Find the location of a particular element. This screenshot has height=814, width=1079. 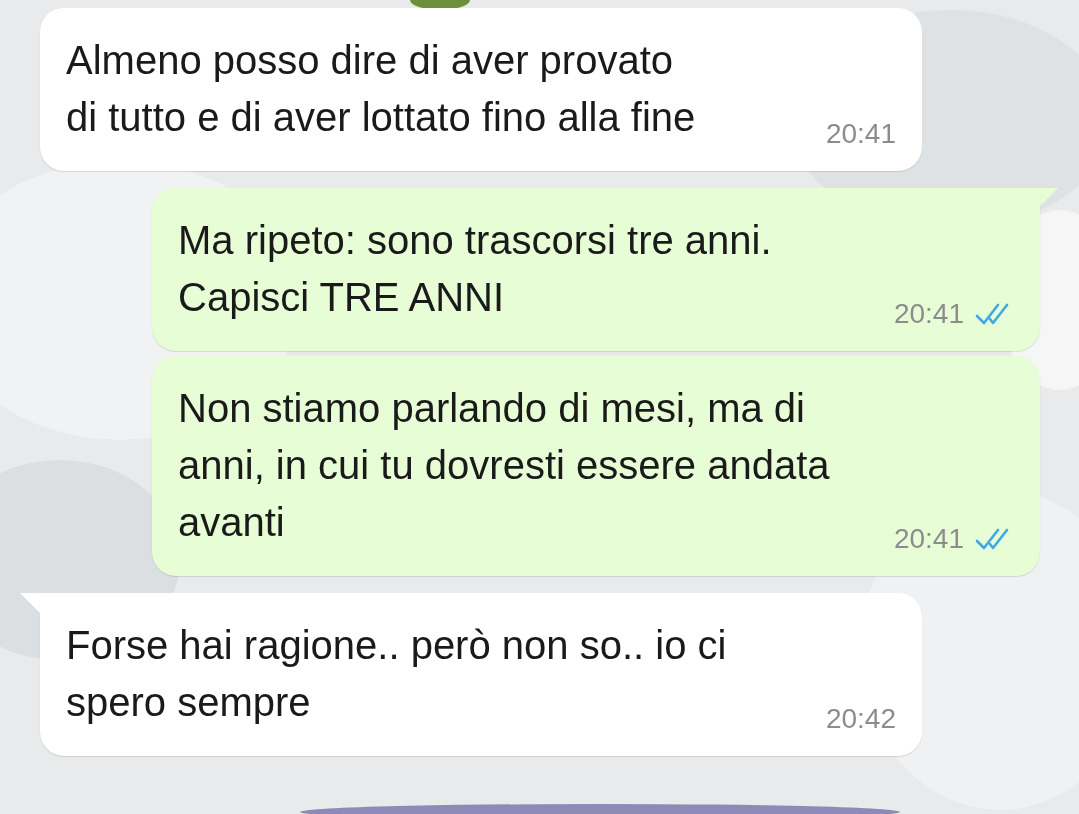

message-text: Ma ripeto: sono trascorsi tre anni. Capisci TRE ANNI is located at coordinates (475, 268).